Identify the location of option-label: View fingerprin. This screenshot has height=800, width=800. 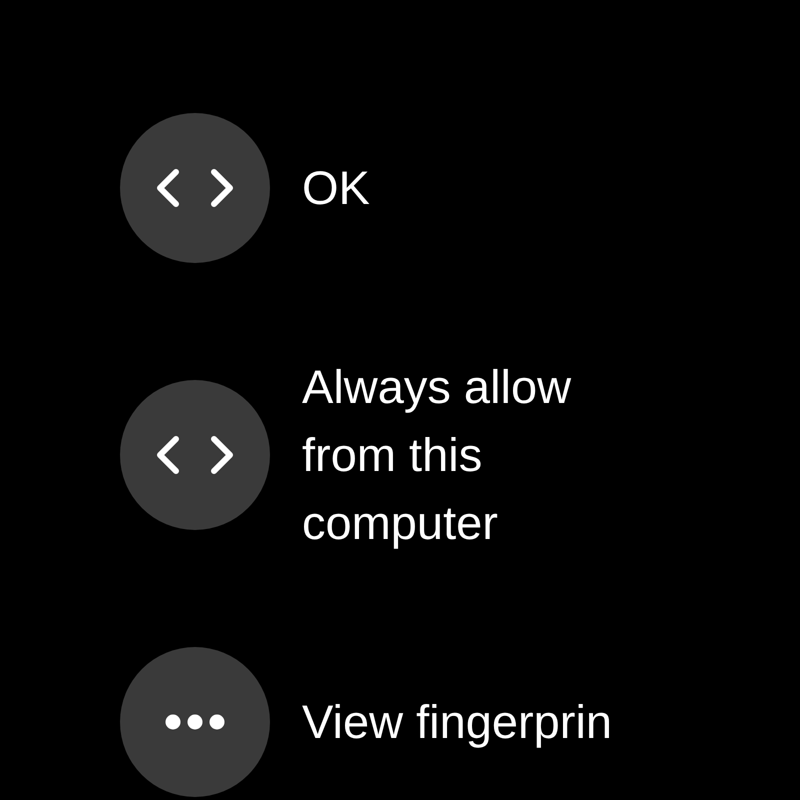
(472, 722).